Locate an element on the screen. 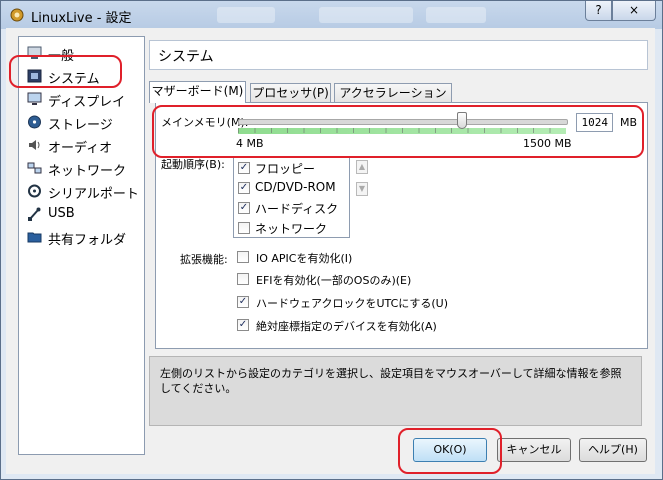  boot-item-network: ネットワーク is located at coordinates (293, 228).